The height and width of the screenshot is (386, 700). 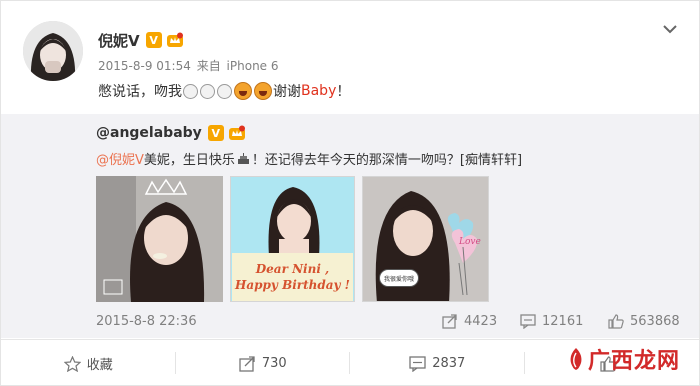 I want to click on comment-count-button: 12161, so click(x=551, y=321).